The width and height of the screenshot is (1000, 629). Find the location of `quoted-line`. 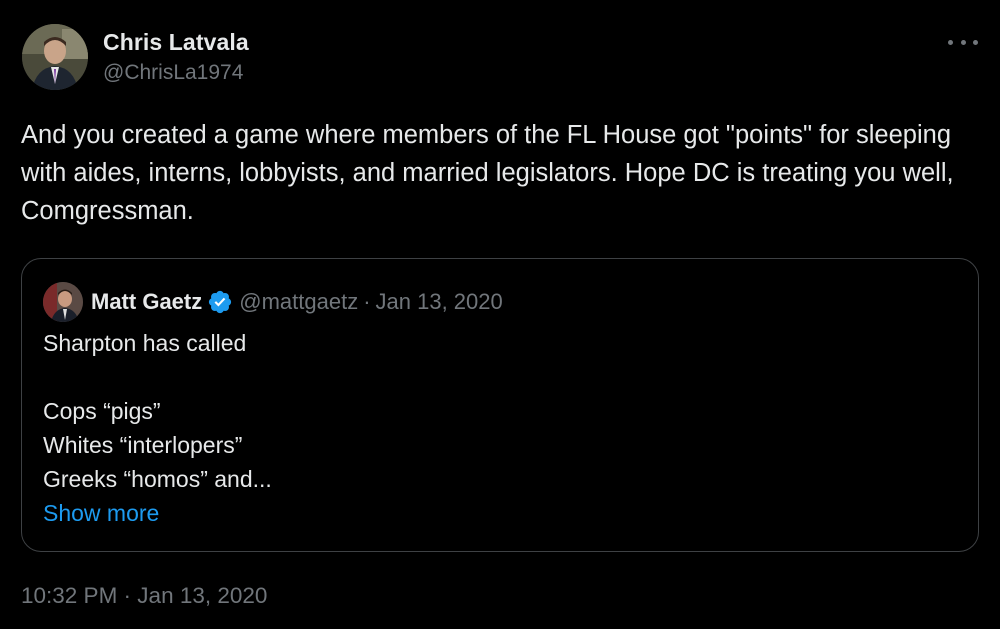

quoted-line is located at coordinates (157, 377).